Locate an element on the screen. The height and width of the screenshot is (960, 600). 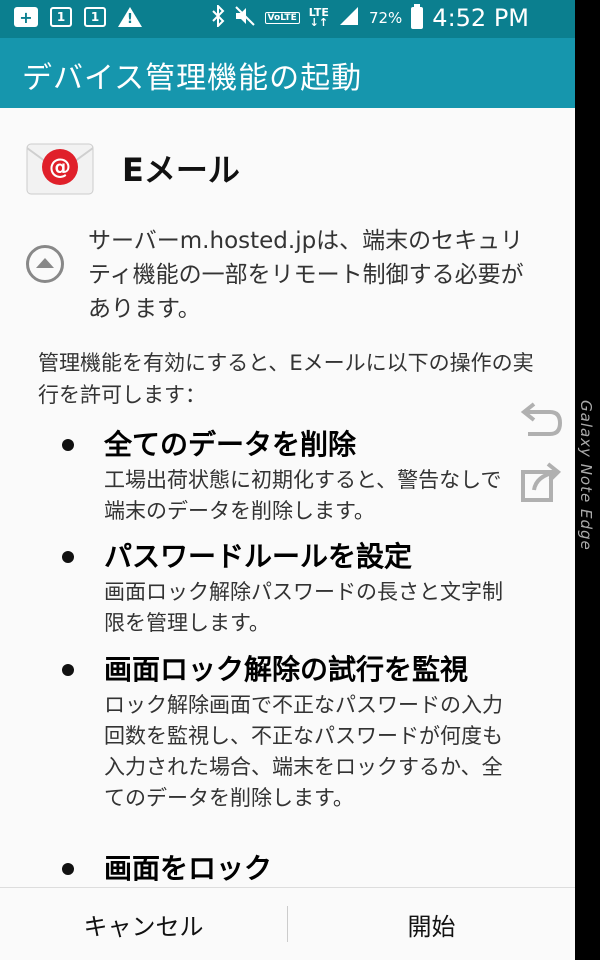
permission-title: 全てのデータを削除 is located at coordinates (230, 444).